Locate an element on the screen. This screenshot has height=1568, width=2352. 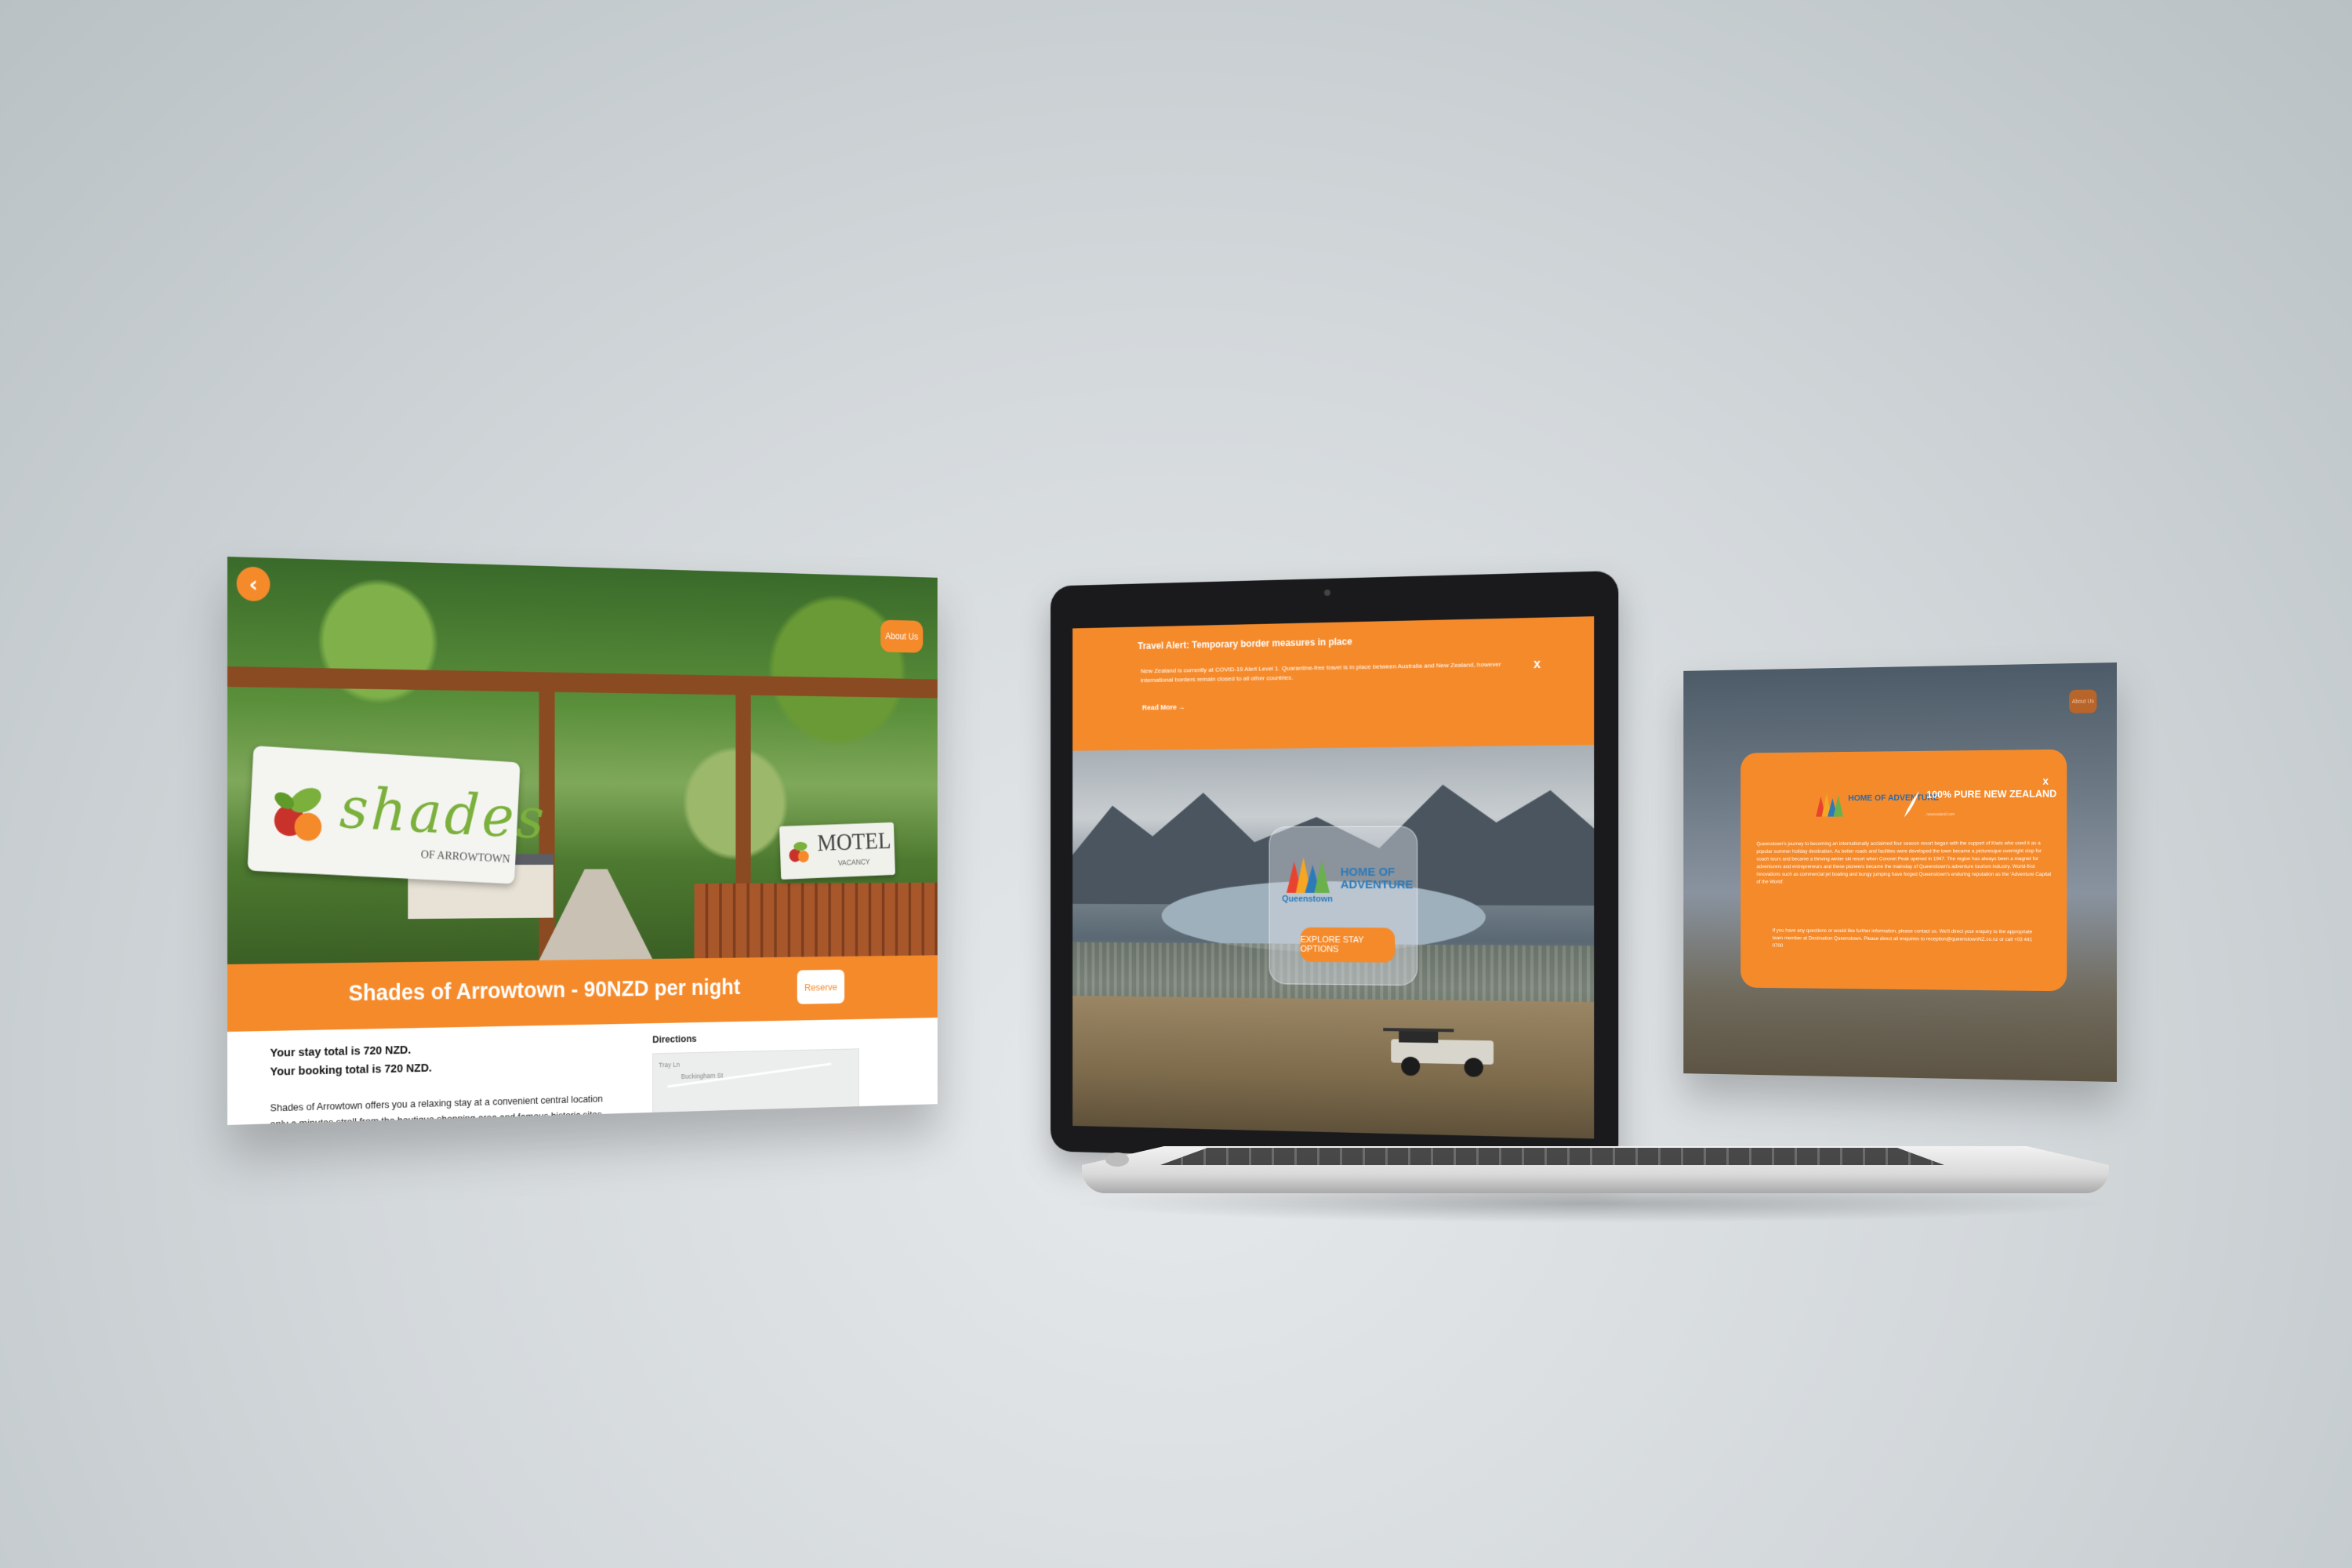
hillside is located at coordinates (1334, 1067).